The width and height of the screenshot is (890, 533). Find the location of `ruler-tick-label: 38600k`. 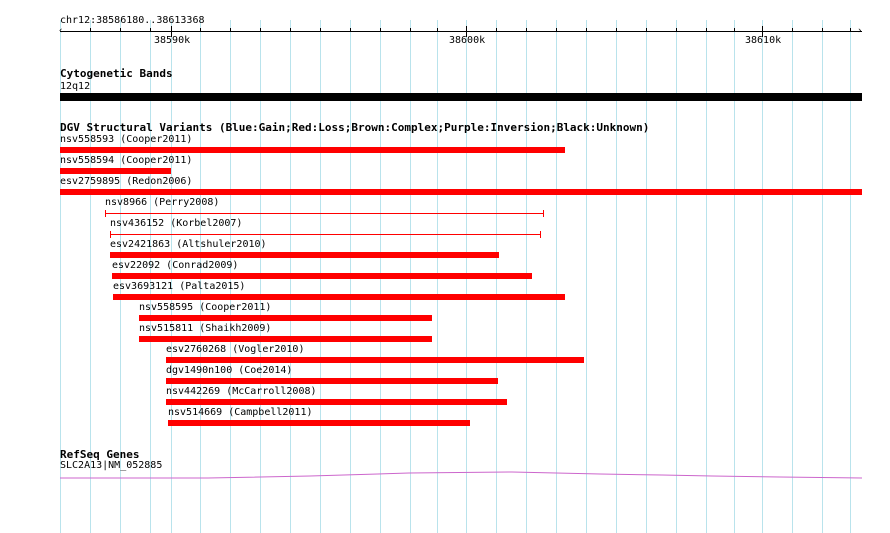

ruler-tick-label: 38600k is located at coordinates (467, 40).